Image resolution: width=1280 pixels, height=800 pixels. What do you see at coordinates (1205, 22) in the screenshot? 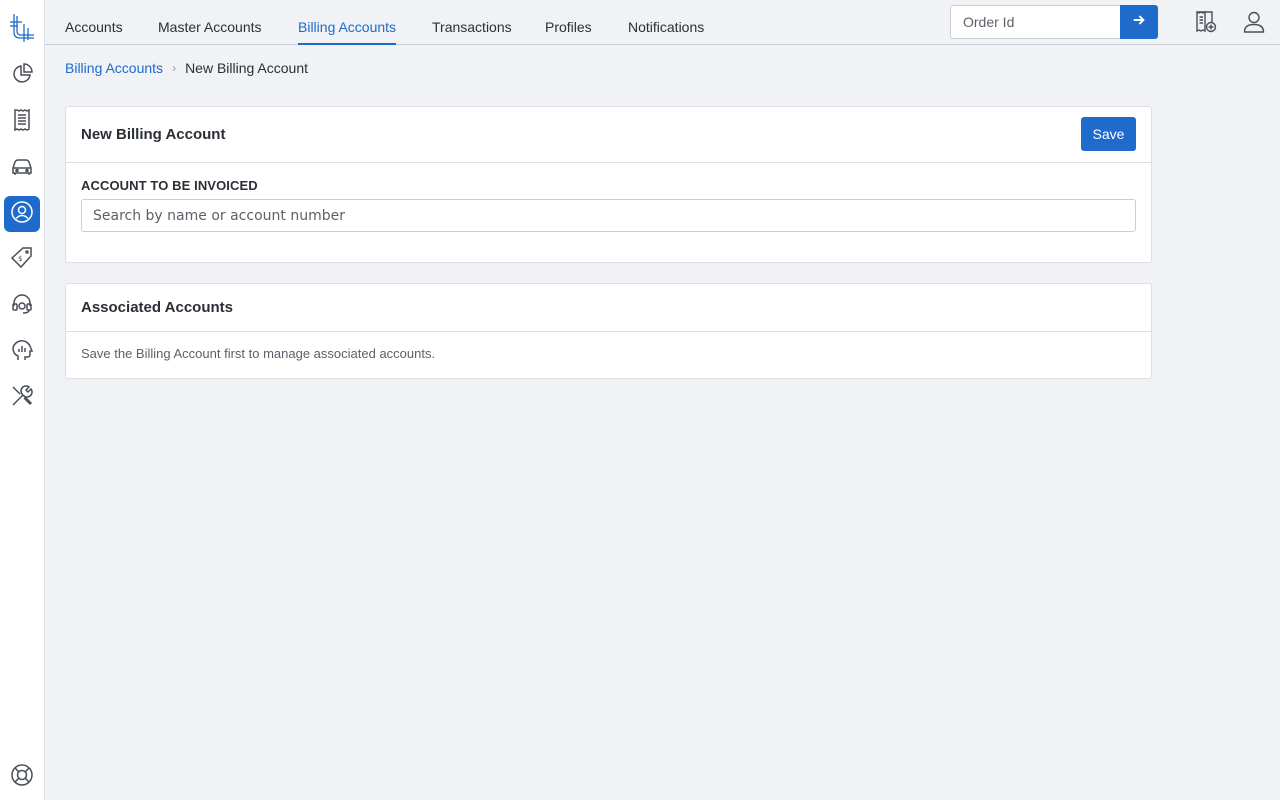
I see `new-order-icon` at bounding box center [1205, 22].